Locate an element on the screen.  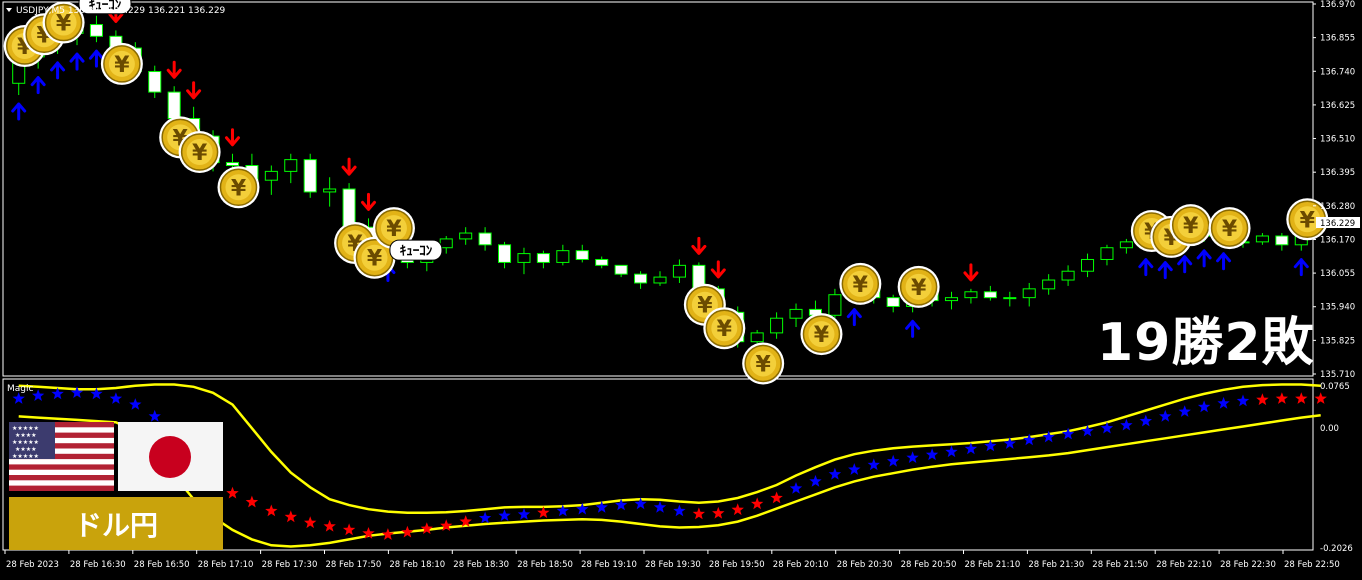
time-axis-label: 28 Feb 18:10 is located at coordinates (417, 565).